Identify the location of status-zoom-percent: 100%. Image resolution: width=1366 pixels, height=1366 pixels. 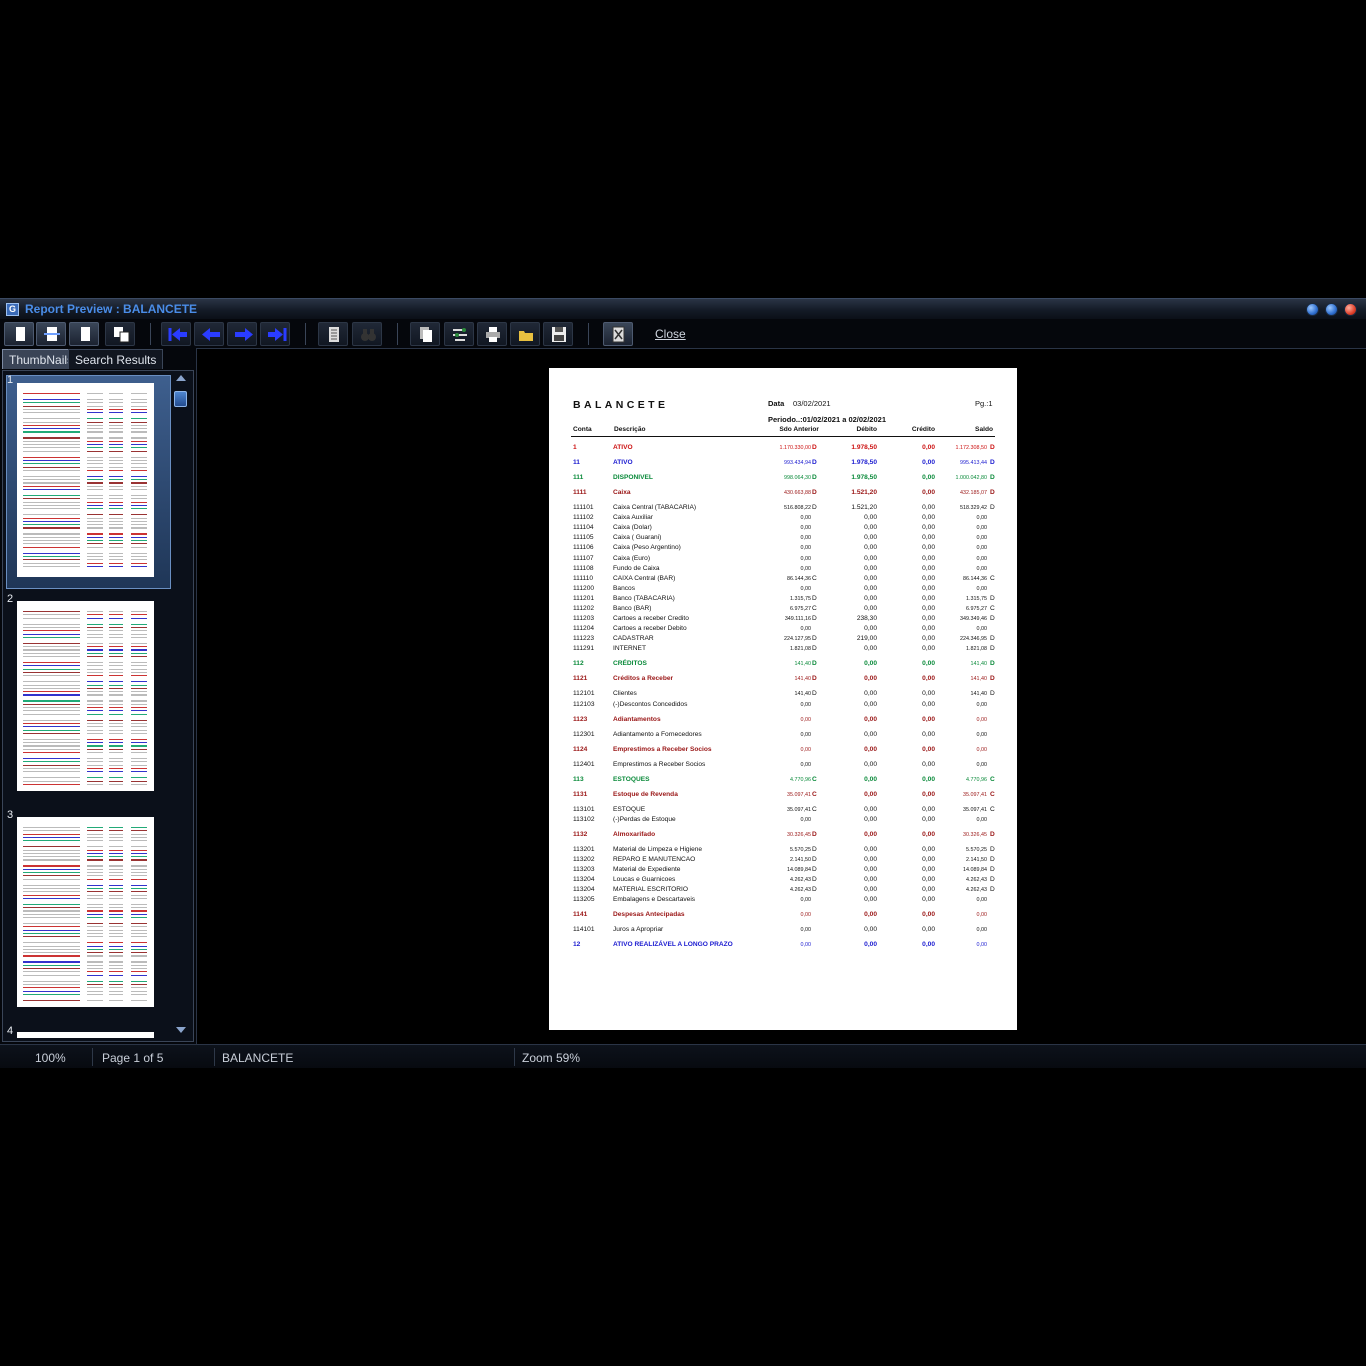
(50, 1058).